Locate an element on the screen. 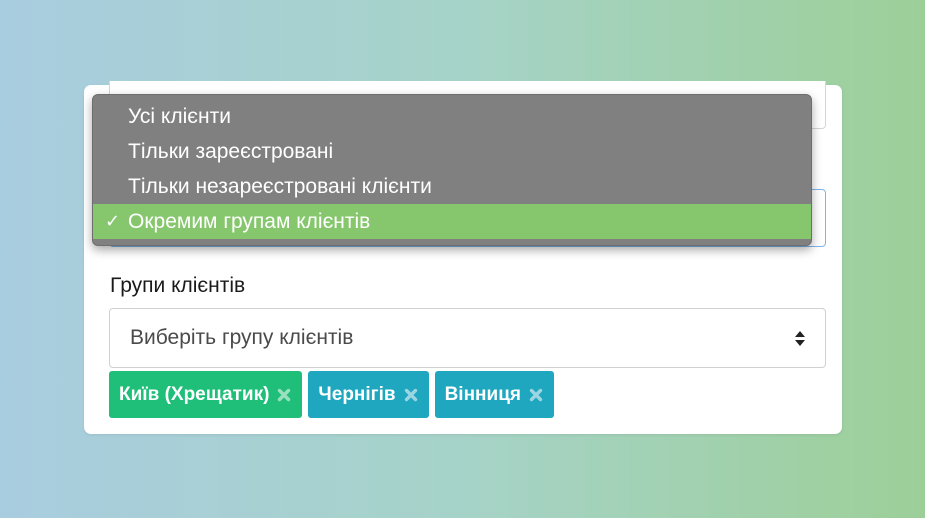 This screenshot has height=518, width=925. option-specific-groups: ✓ Окремим групам клієнтів is located at coordinates (452, 221).